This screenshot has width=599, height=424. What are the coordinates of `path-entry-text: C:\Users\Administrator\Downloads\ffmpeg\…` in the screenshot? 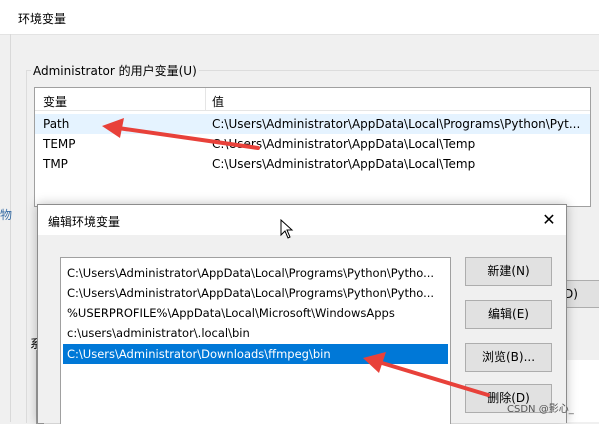 It's located at (199, 354).